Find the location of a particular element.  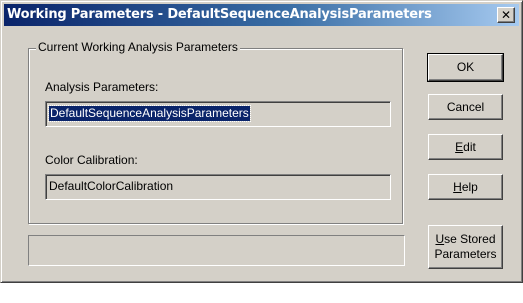

help-label-rest: elp is located at coordinates (469, 186).